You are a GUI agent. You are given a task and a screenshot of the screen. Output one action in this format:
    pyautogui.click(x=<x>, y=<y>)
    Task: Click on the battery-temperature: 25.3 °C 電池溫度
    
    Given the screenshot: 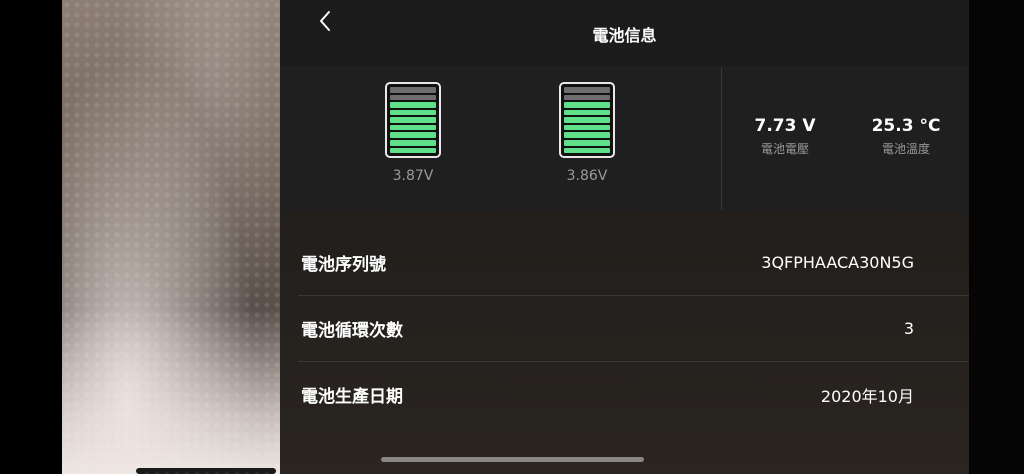 What is the action you would take?
    pyautogui.click(x=906, y=136)
    